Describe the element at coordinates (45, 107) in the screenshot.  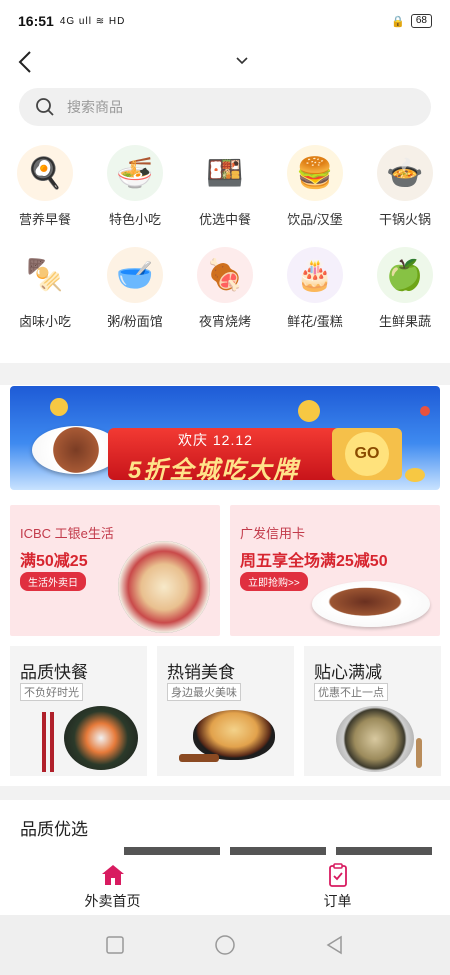
I see `search-icon` at that location.